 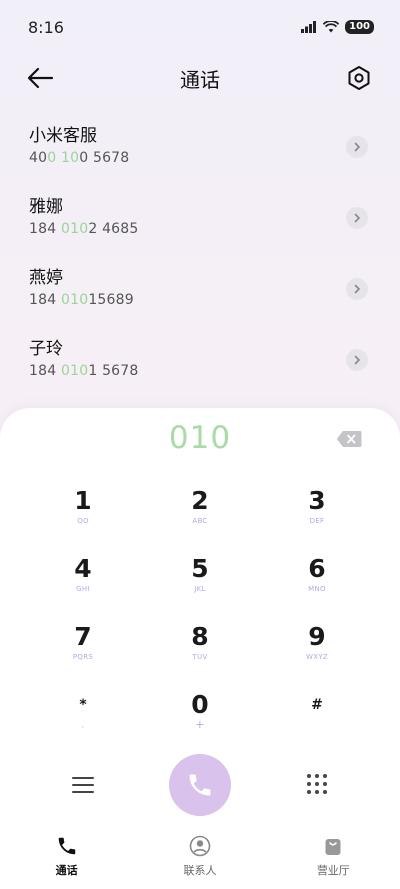 I want to click on contact-name: 子玲, so click(x=46, y=349).